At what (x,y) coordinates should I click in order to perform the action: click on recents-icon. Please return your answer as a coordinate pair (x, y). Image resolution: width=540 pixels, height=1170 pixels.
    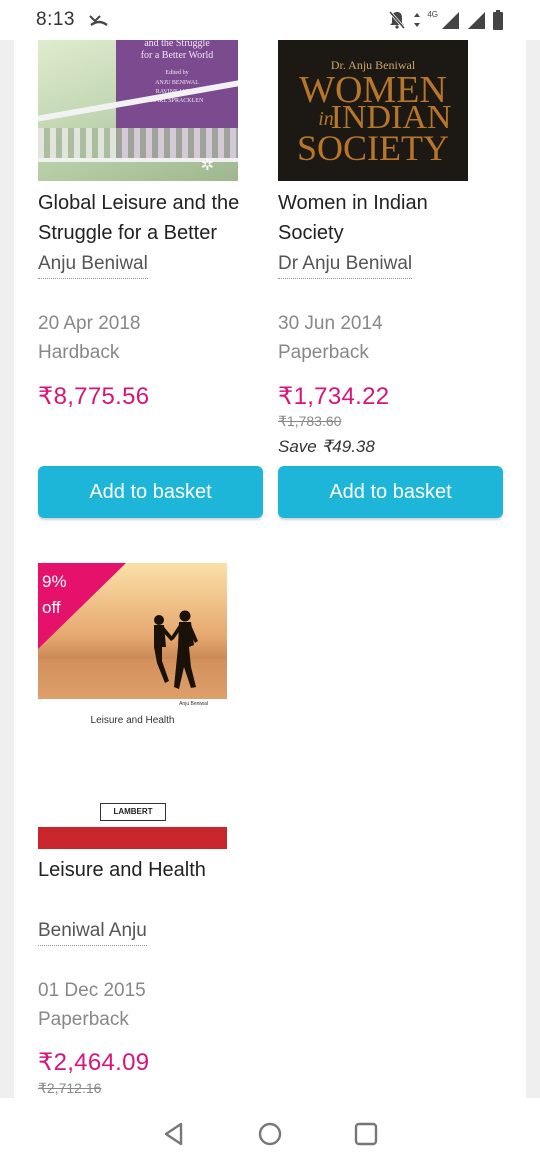
    Looking at the image, I should click on (366, 1134).